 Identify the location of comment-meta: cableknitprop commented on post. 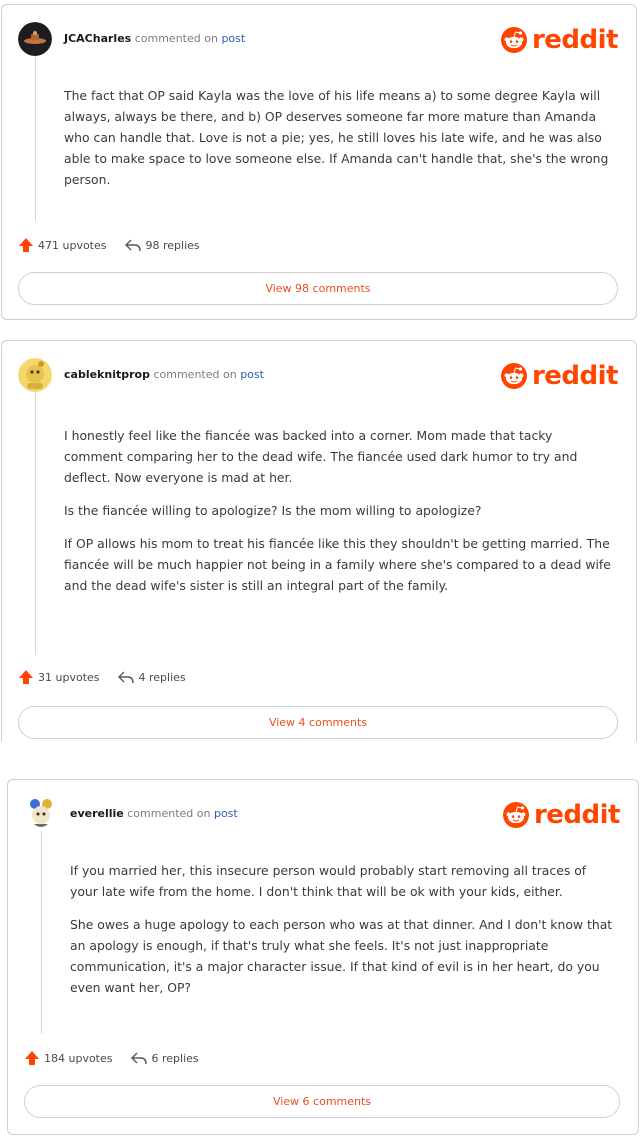
(164, 374).